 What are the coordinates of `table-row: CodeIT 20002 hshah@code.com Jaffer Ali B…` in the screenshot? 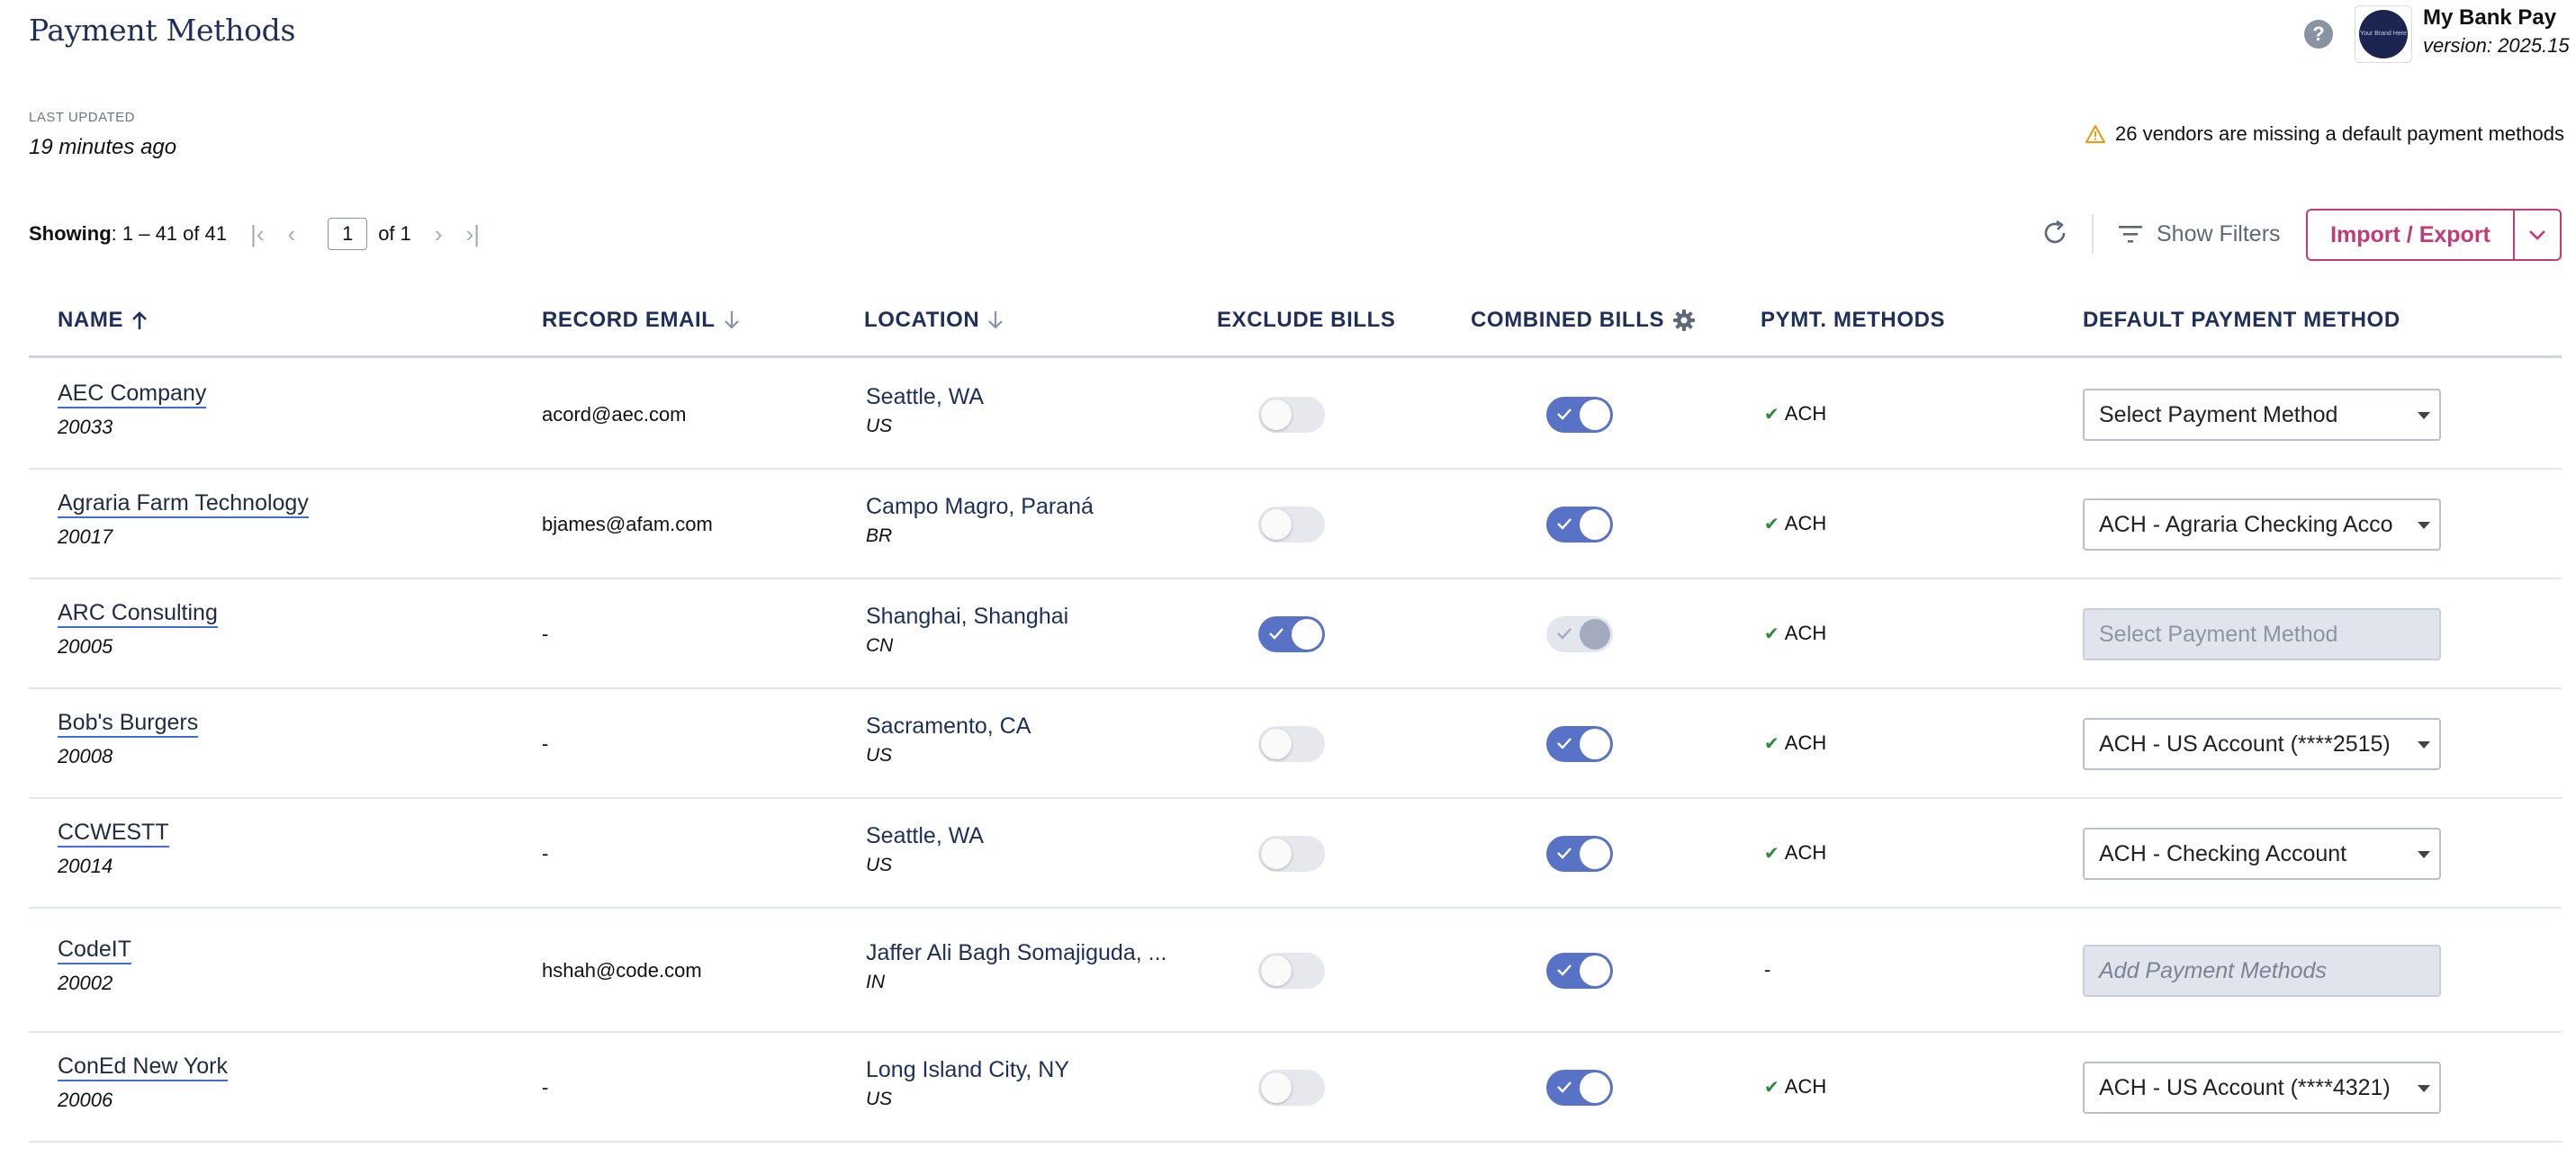 It's located at (1295, 971).